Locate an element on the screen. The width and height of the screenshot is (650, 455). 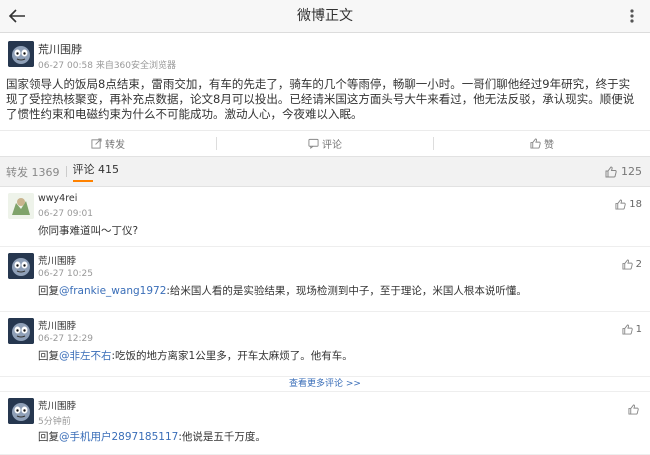
comment-like-button: 2 is located at coordinates (632, 264).